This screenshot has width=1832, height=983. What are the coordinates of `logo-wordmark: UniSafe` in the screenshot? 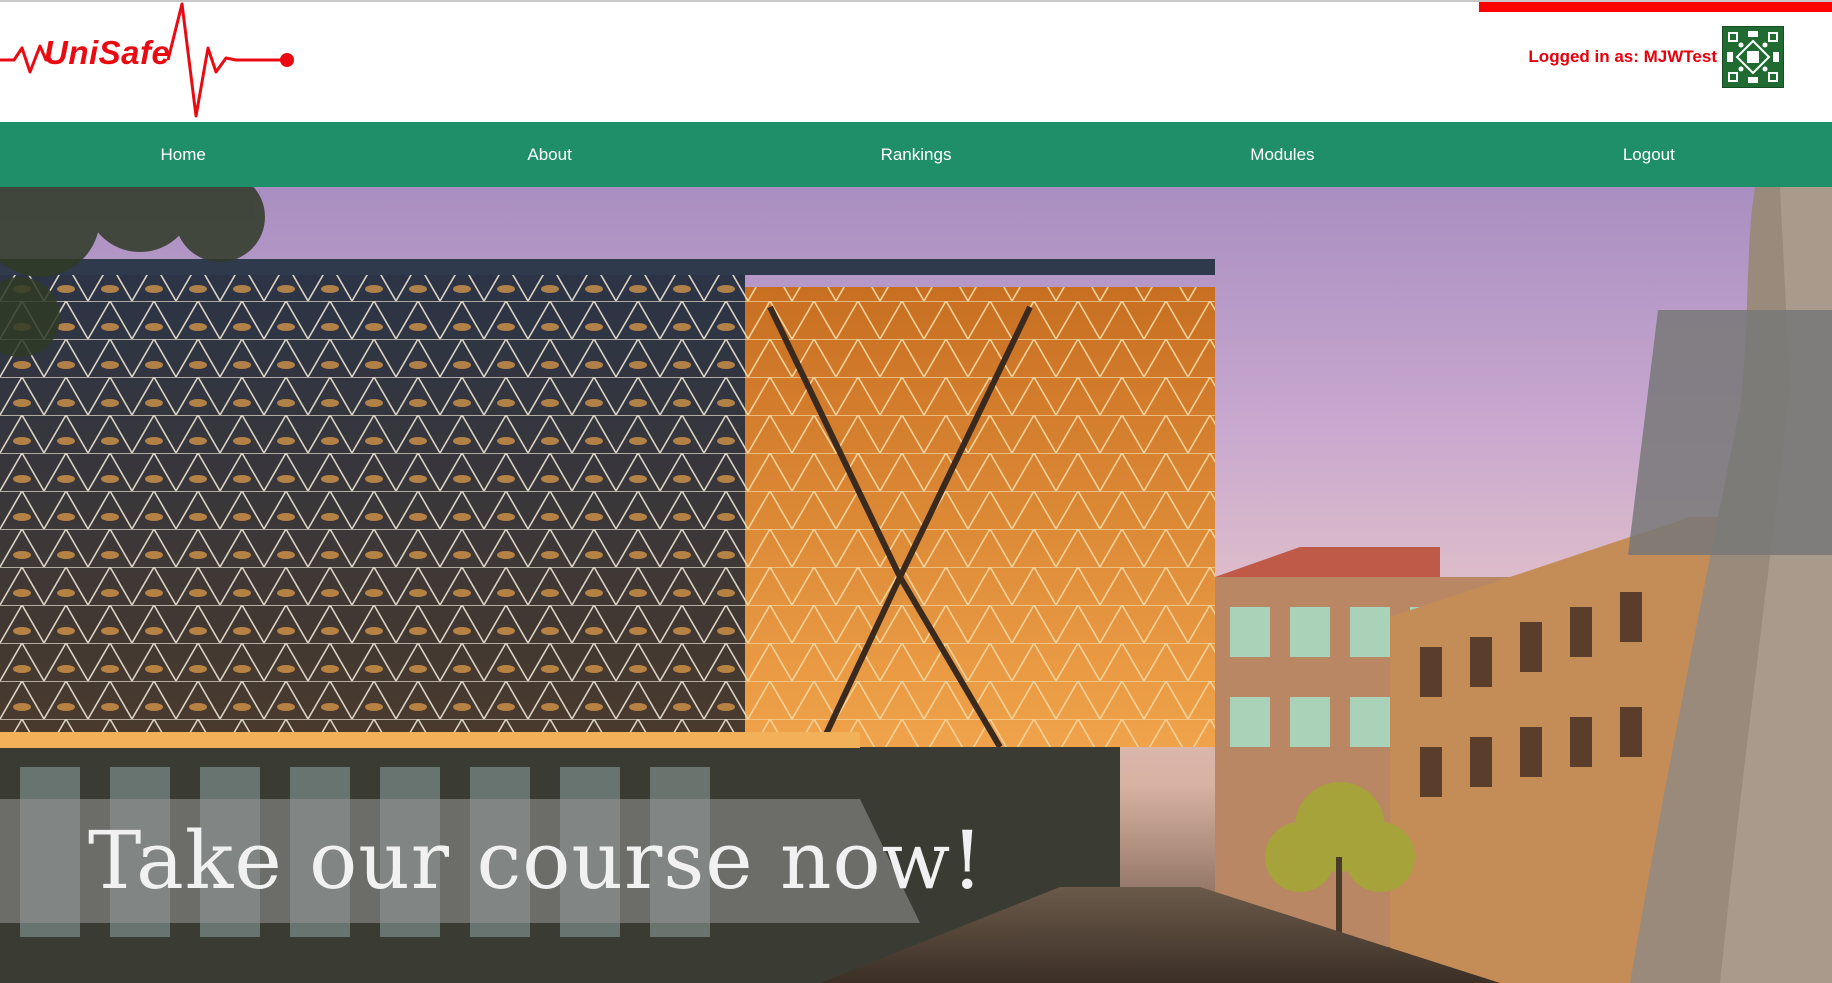 It's located at (107, 52).